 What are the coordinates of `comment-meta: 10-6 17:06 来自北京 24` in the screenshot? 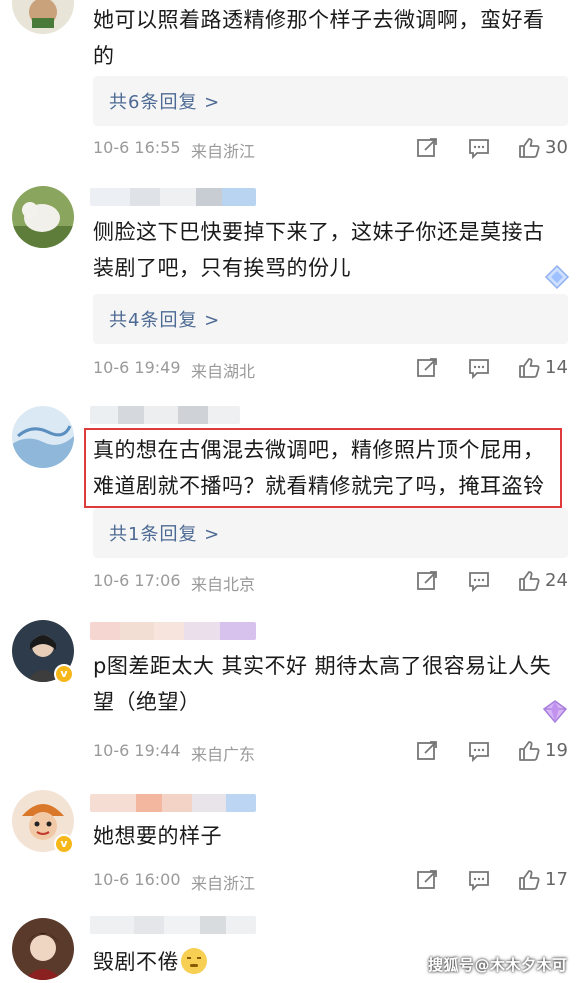 It's located at (333, 582).